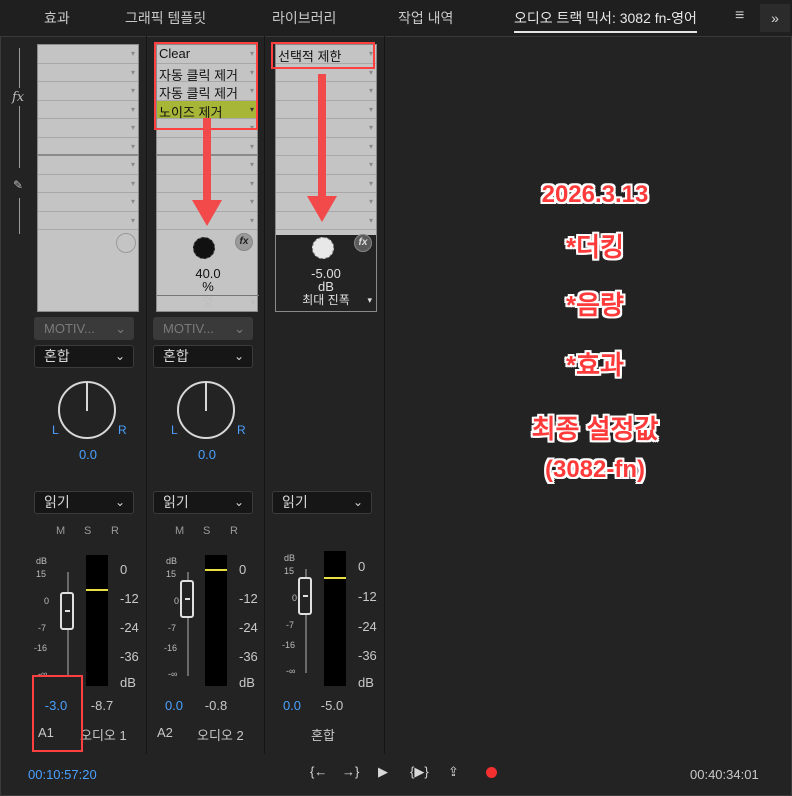 The height and width of the screenshot is (796, 792). Describe the element at coordinates (57, 713) in the screenshot. I see `highlight-box-a1-volume` at that location.